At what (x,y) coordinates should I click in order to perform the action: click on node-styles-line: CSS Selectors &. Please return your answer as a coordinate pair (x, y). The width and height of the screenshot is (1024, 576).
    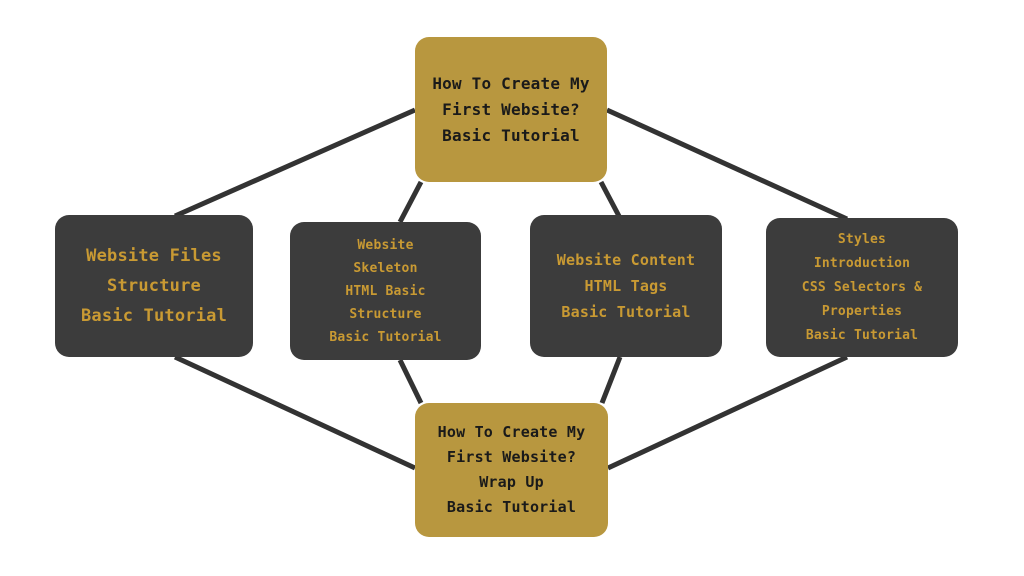
    Looking at the image, I should click on (862, 287).